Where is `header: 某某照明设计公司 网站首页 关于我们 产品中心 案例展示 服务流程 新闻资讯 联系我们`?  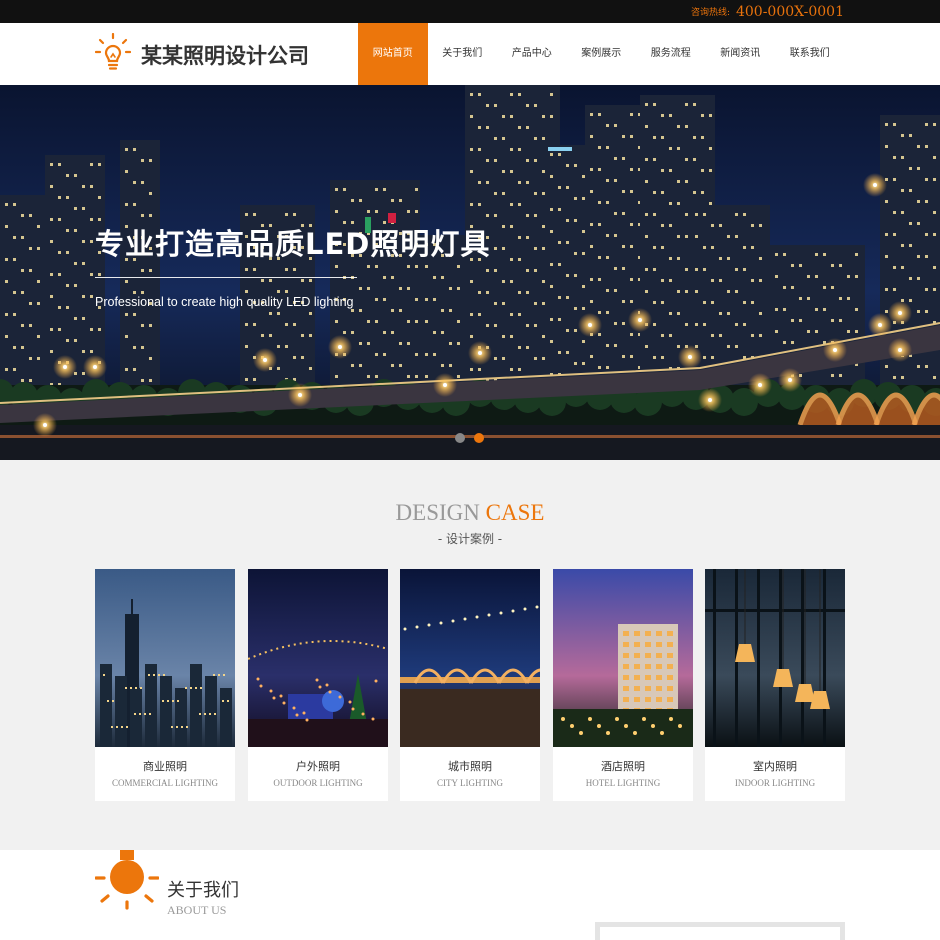
header: 某某照明设计公司 网站首页 关于我们 产品中心 案例展示 服务流程 新闻资讯 联系我们 is located at coordinates (470, 54).